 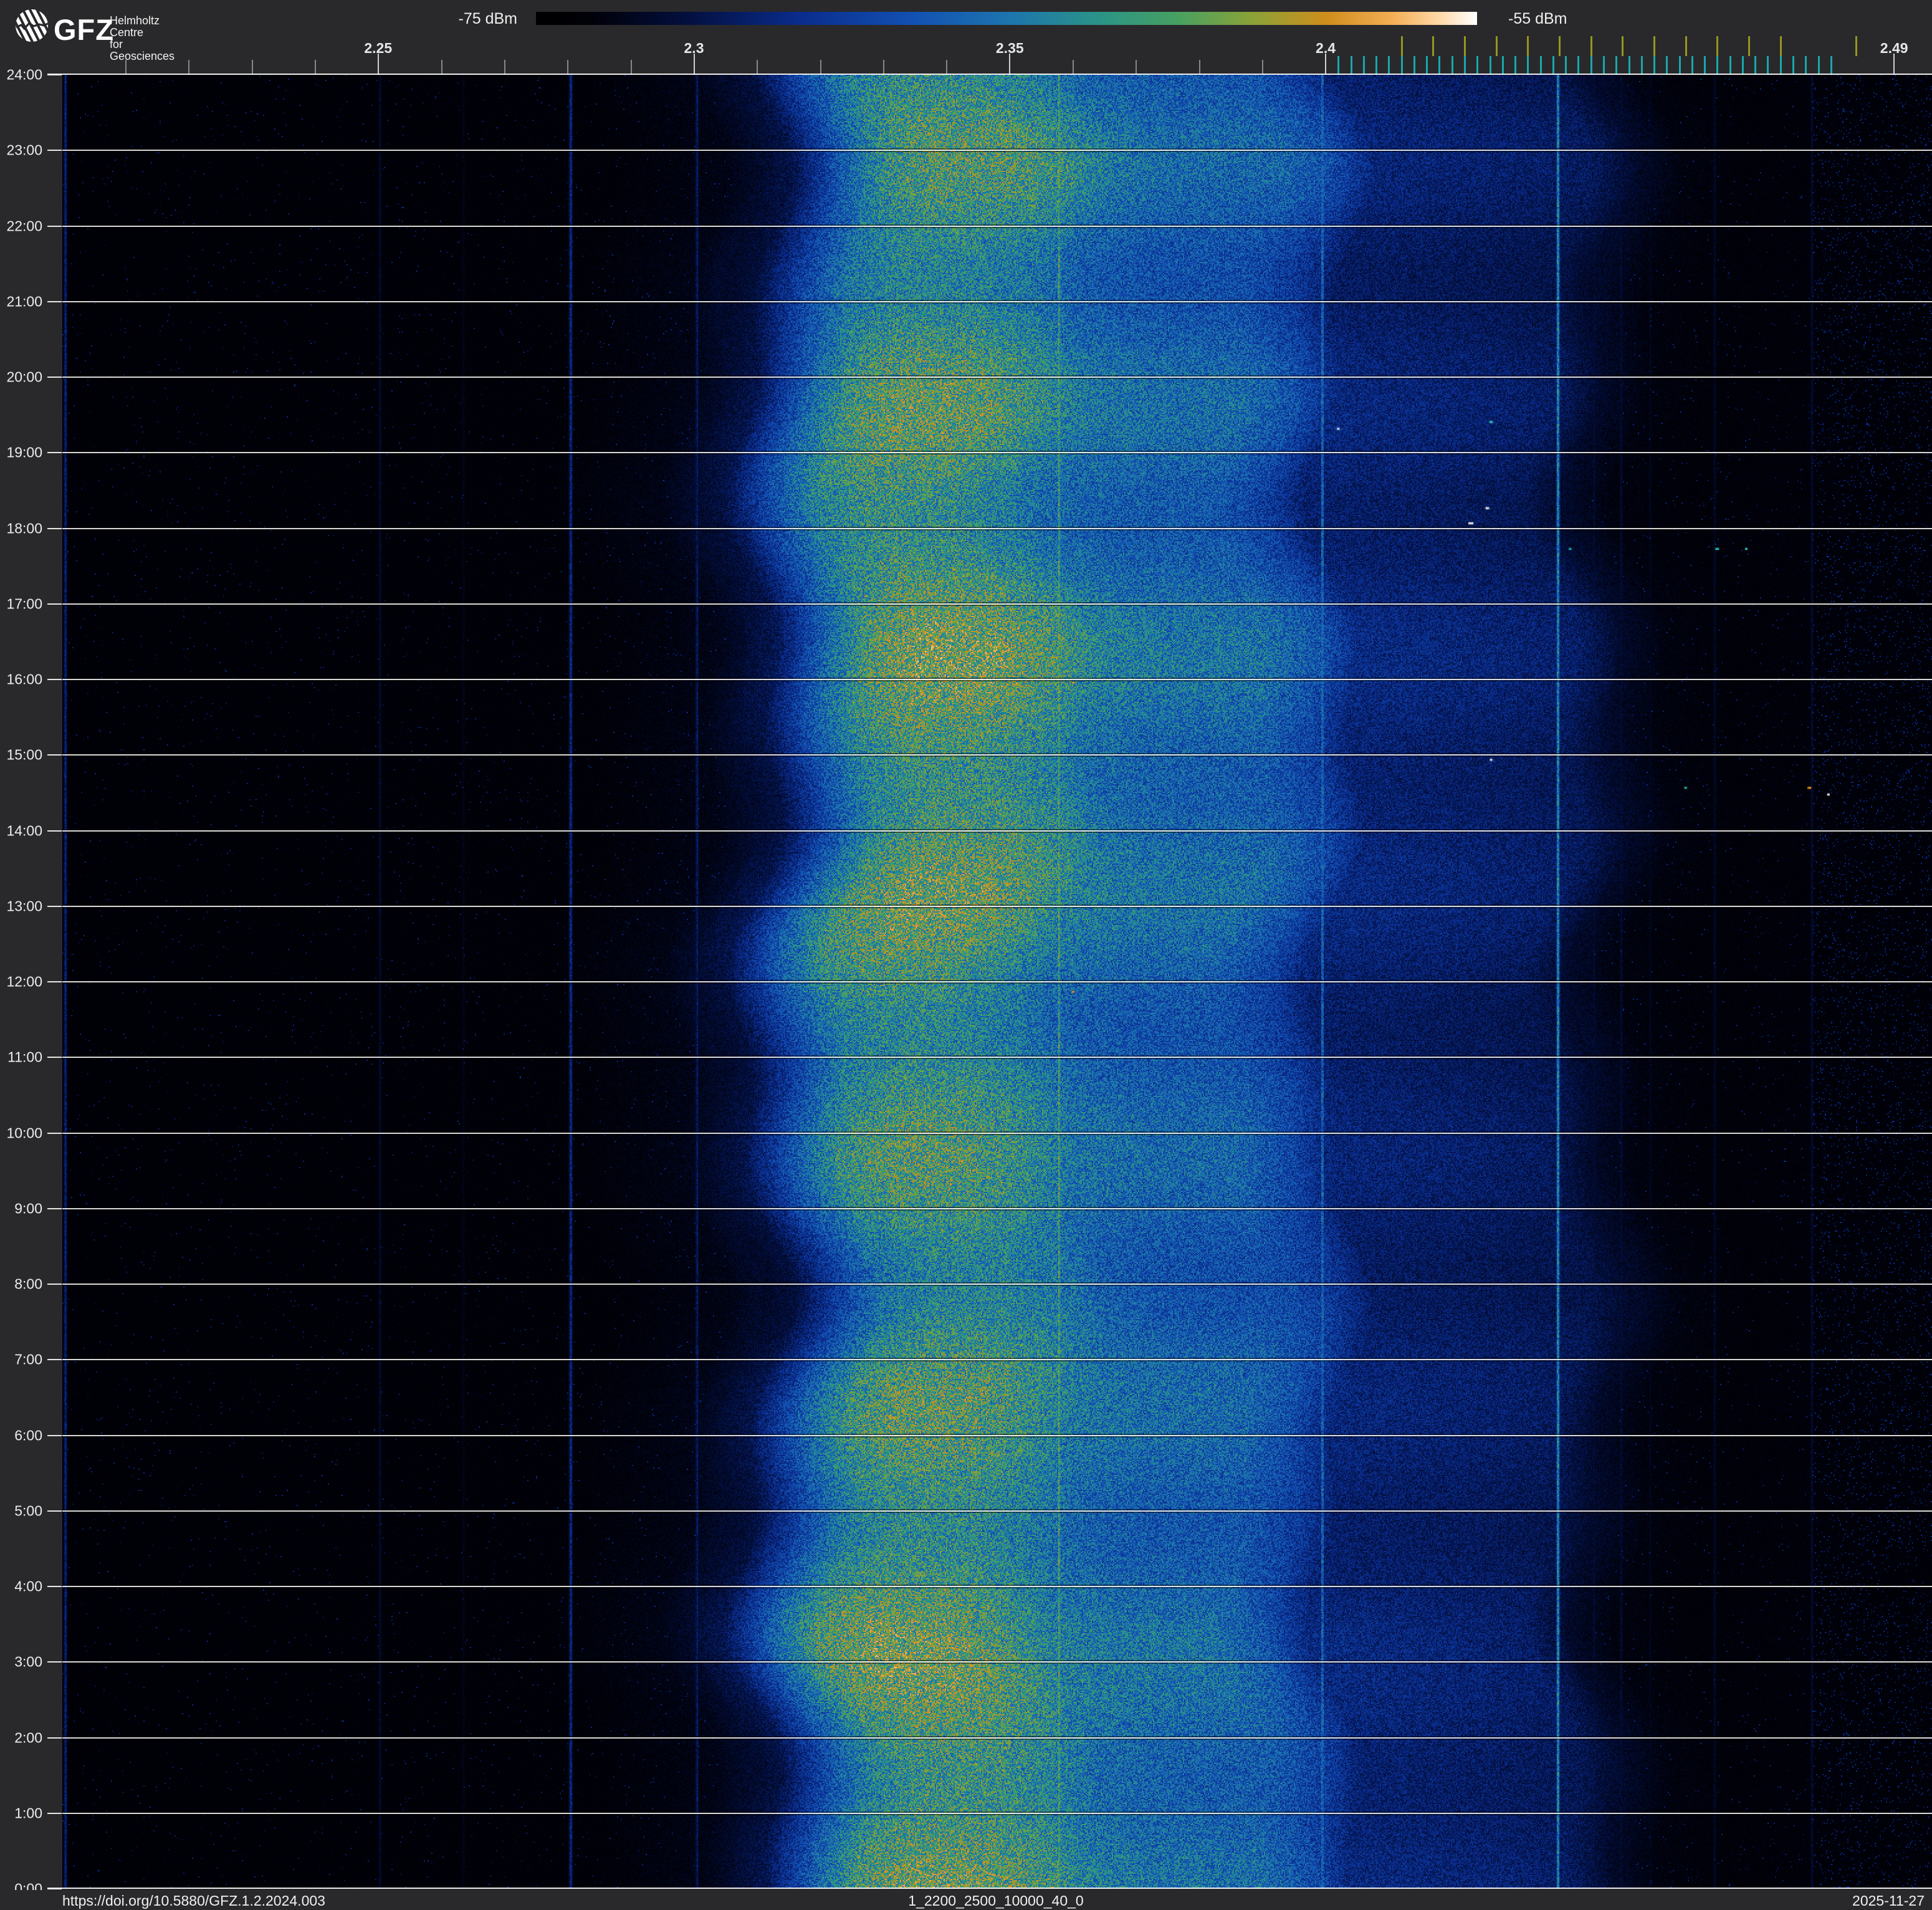 I want to click on hour-label: 21:00, so click(x=24, y=301).